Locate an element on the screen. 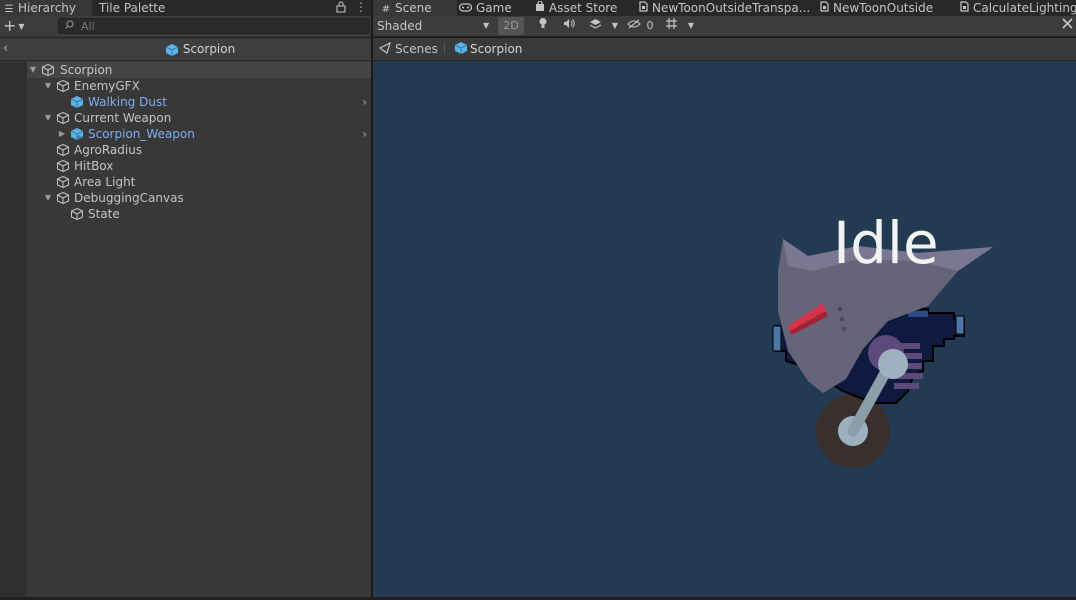 The image size is (1076, 600). tree-item-scorpion: ▼ Scorpion is located at coordinates (199, 70).